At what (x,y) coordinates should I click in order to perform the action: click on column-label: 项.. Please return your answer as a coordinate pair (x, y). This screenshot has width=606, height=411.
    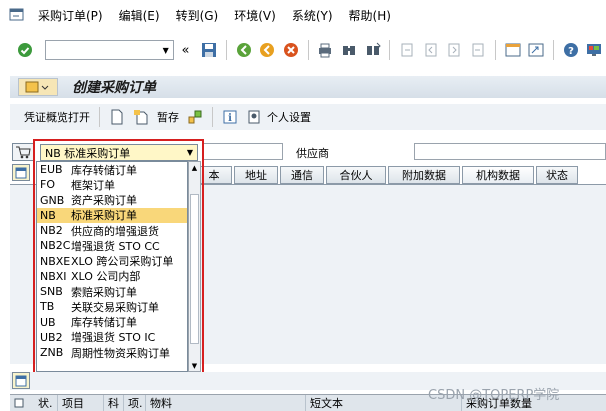
    Looking at the image, I should click on (135, 403).